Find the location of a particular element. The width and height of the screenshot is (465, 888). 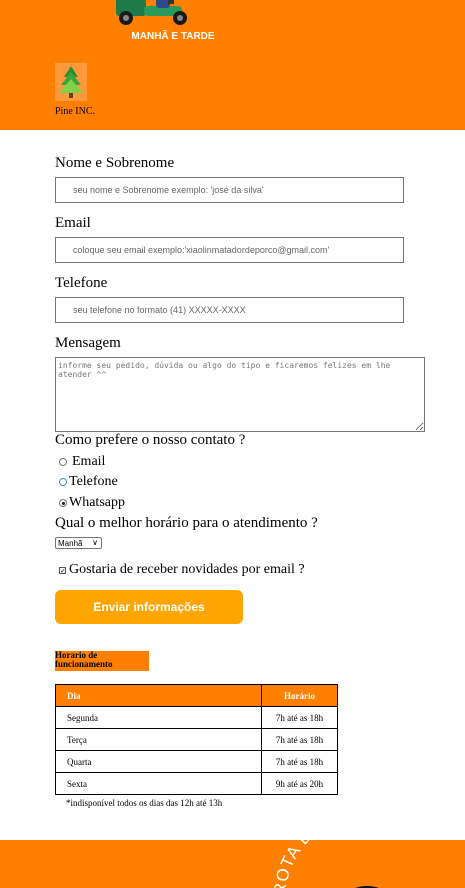

rota-do-lanche-logo: ROTA DO LANCHE is located at coordinates (339, 864).